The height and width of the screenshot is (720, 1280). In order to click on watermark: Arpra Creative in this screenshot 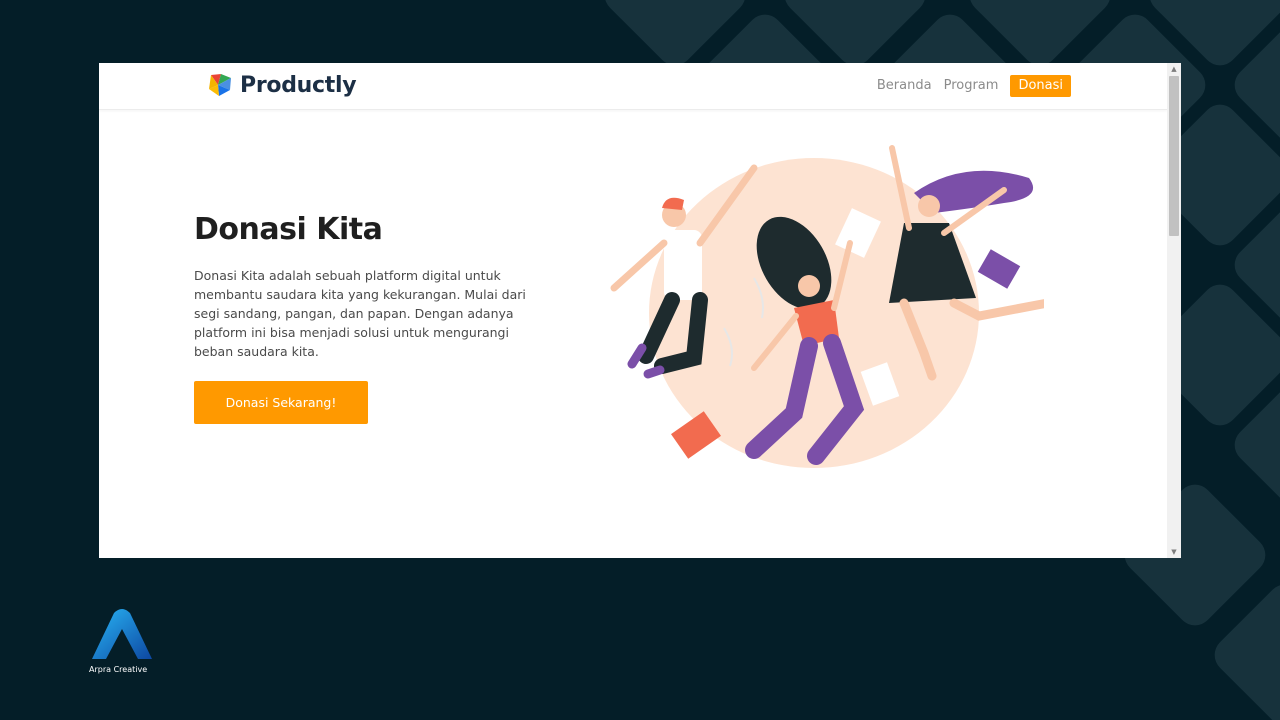, I will do `click(124, 641)`.